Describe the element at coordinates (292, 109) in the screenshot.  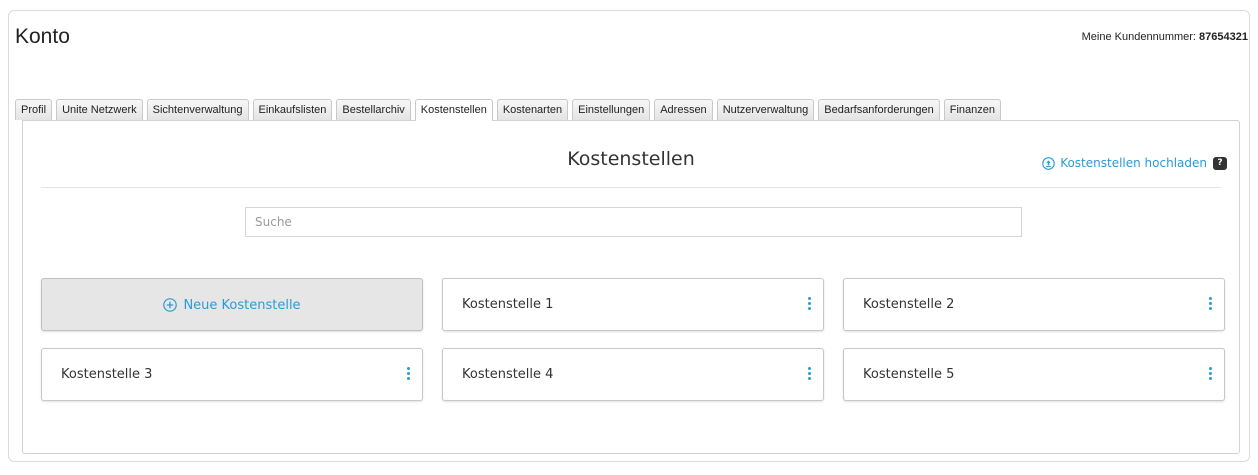
I see `tab-einkaufslisten: Einkaufslisten` at that location.